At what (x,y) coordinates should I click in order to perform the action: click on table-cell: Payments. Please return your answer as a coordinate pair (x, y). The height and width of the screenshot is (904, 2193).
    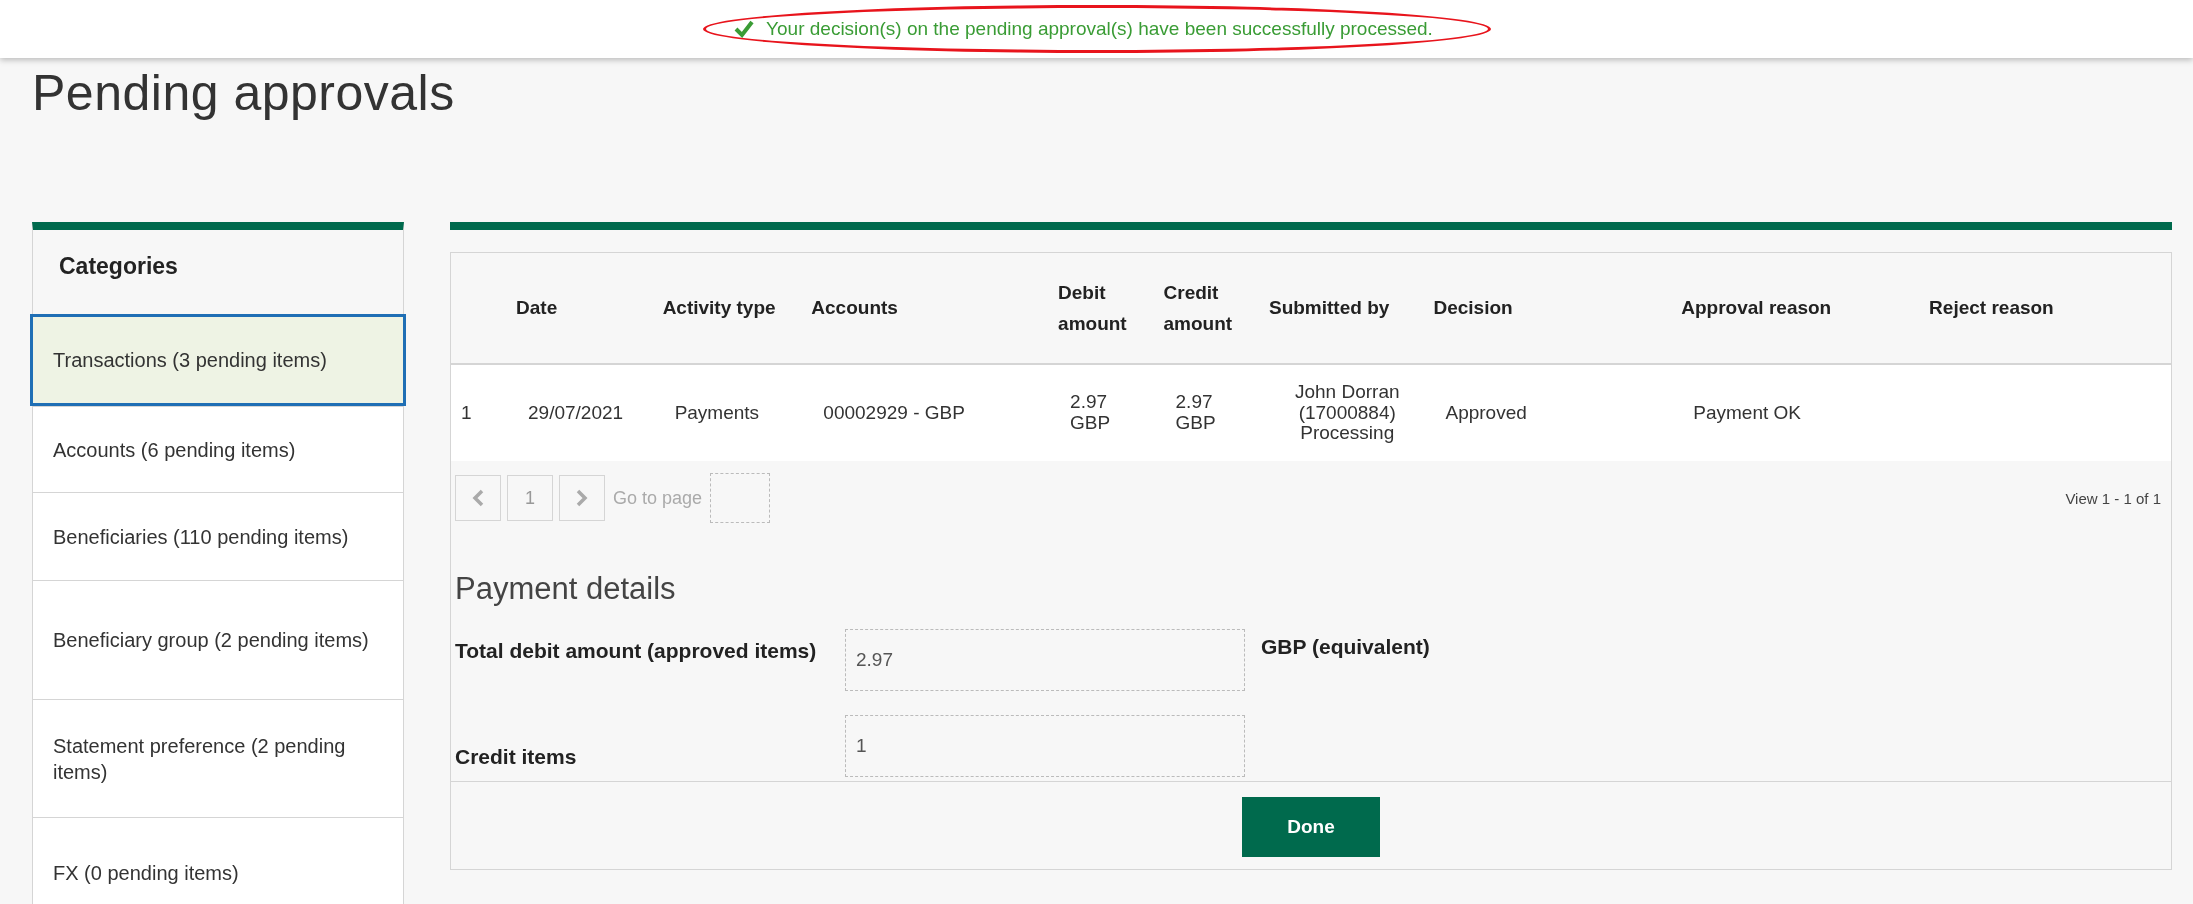
    Looking at the image, I should click on (731, 412).